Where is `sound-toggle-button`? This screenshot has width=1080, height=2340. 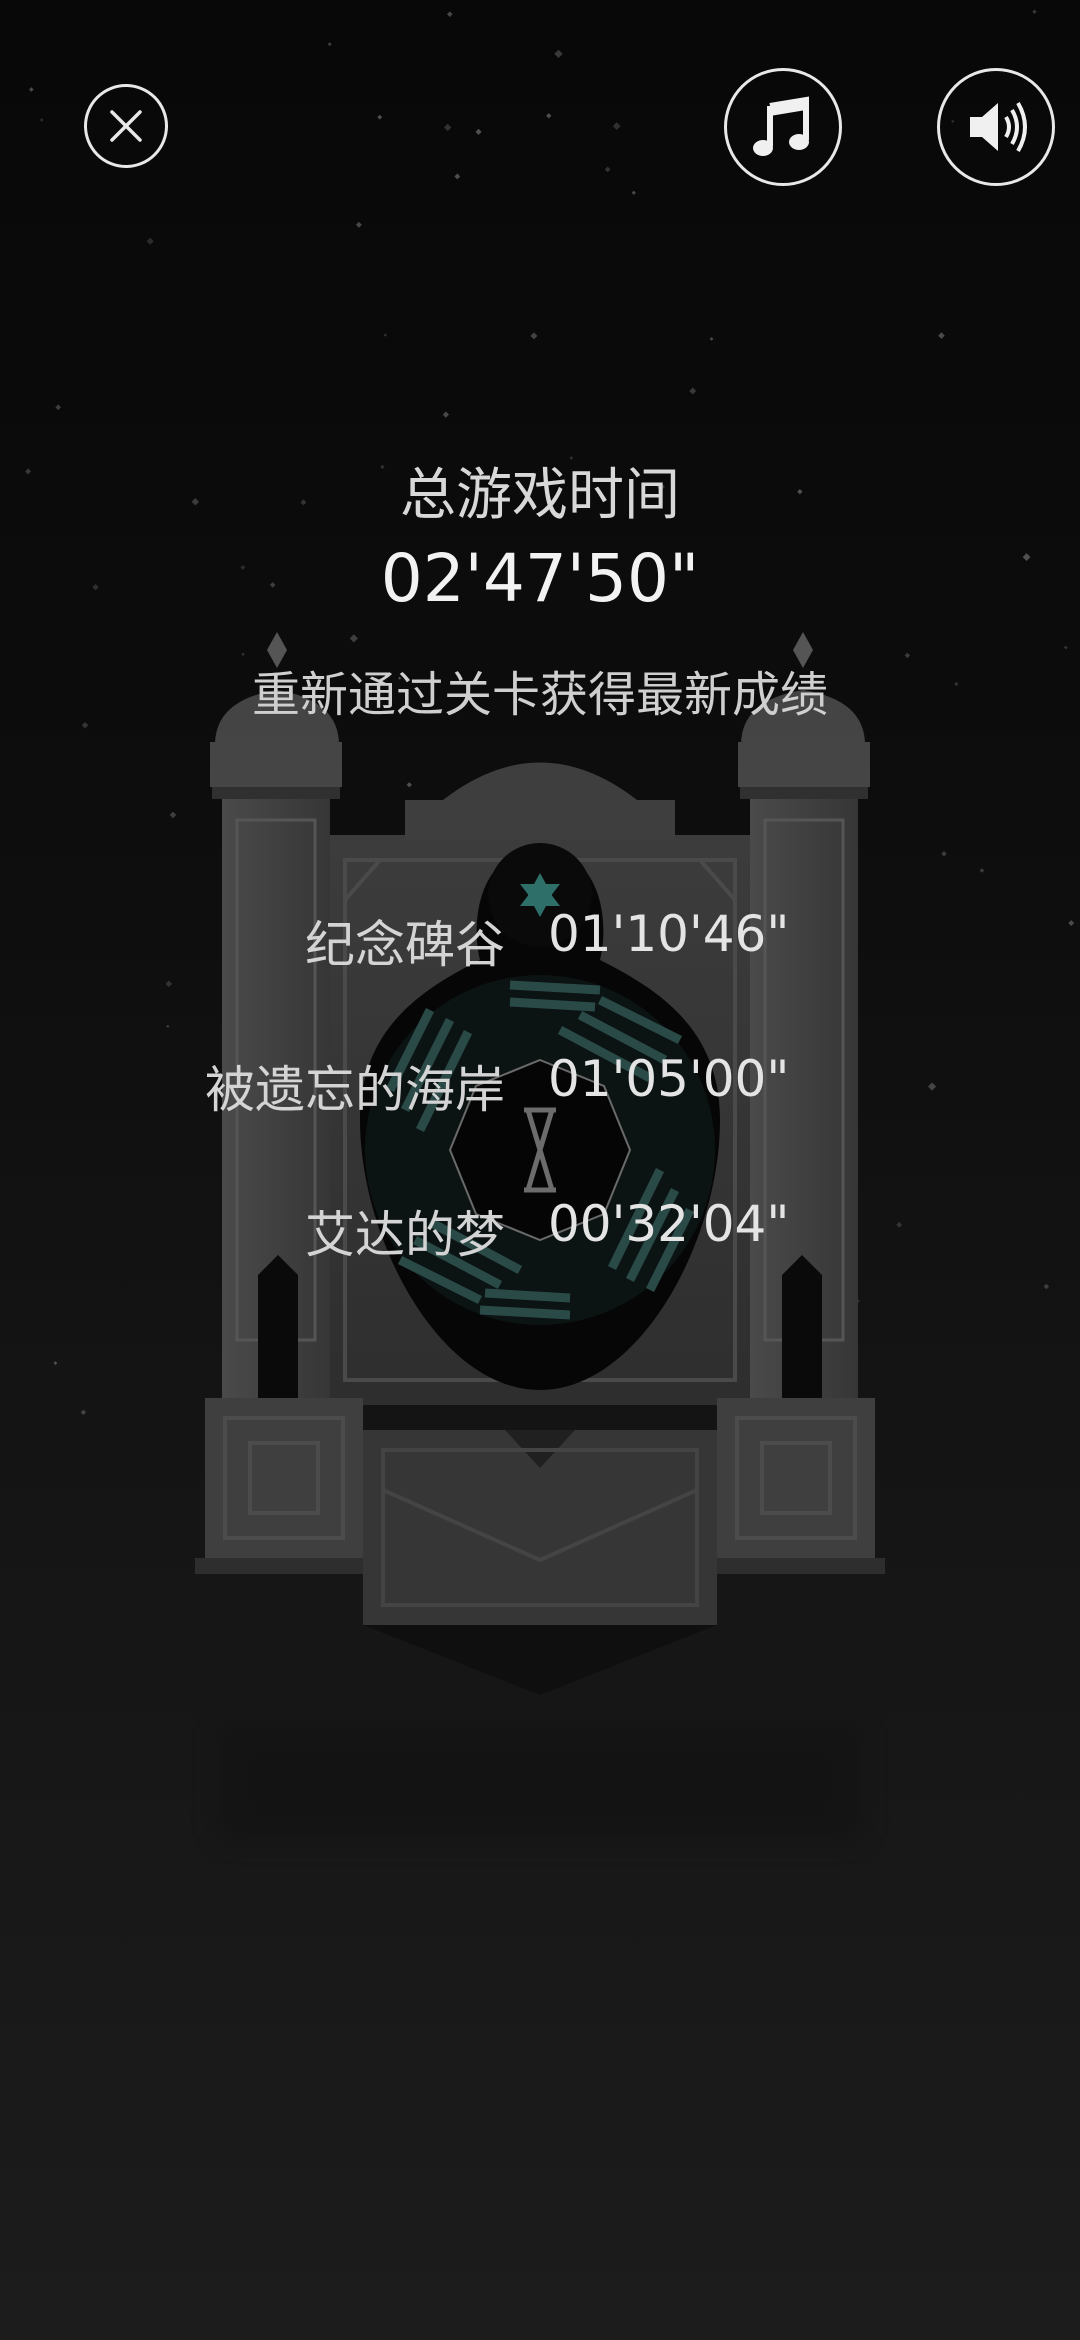 sound-toggle-button is located at coordinates (996, 127).